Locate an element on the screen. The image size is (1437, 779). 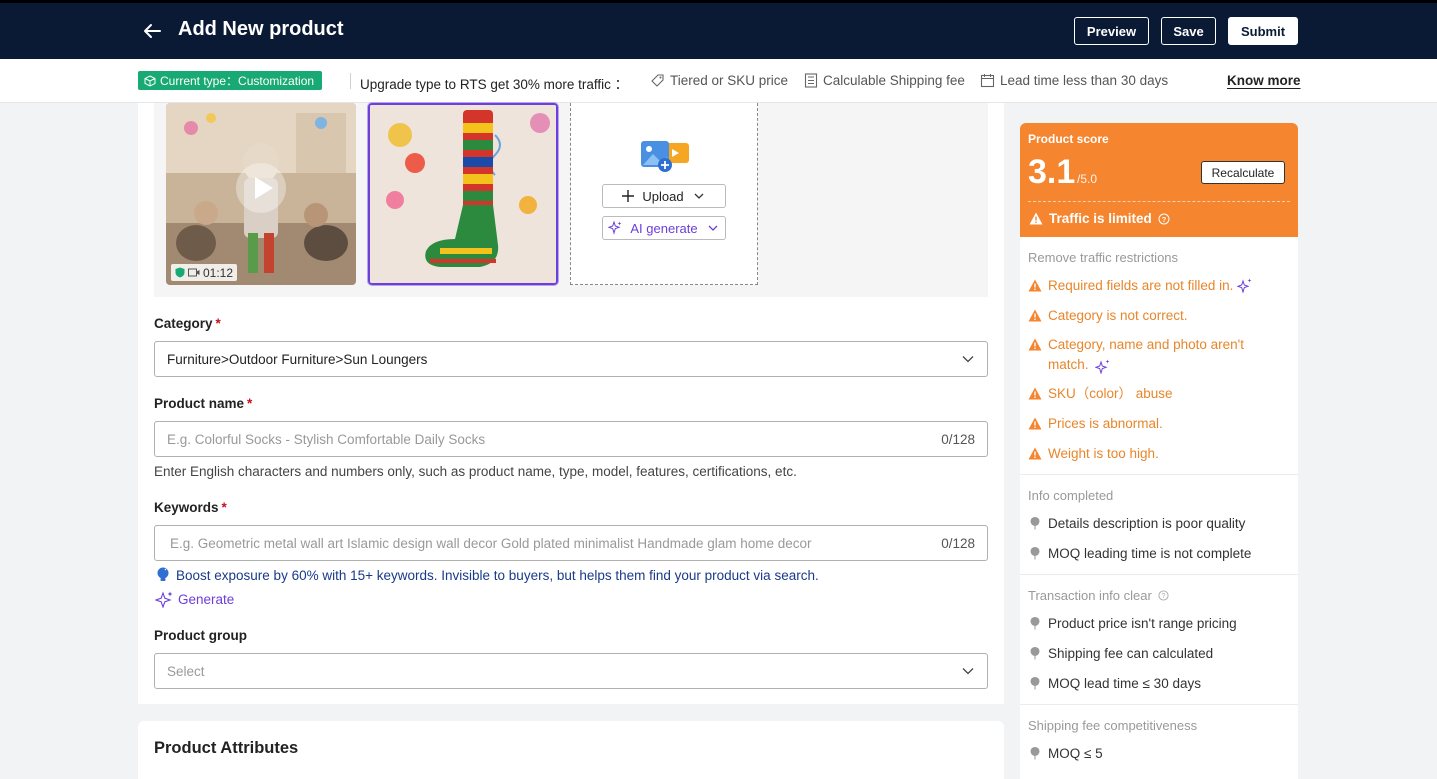
info-item: Details description is poor quality is located at coordinates (1137, 523).